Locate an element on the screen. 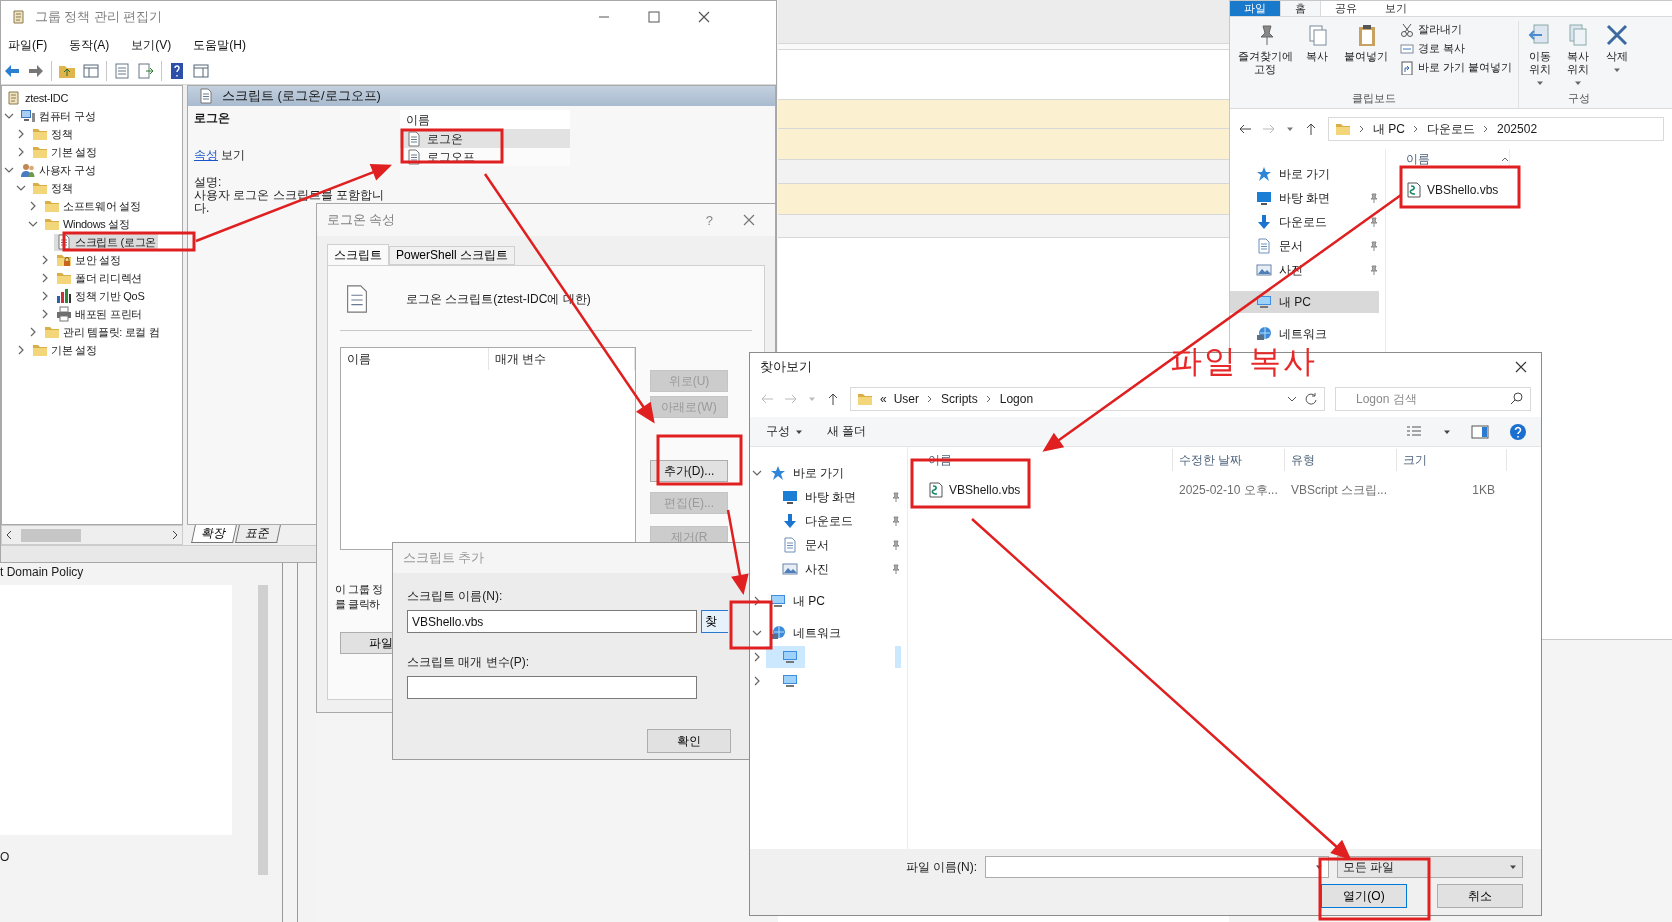  column-header: 이름 is located at coordinates (1455, 159).